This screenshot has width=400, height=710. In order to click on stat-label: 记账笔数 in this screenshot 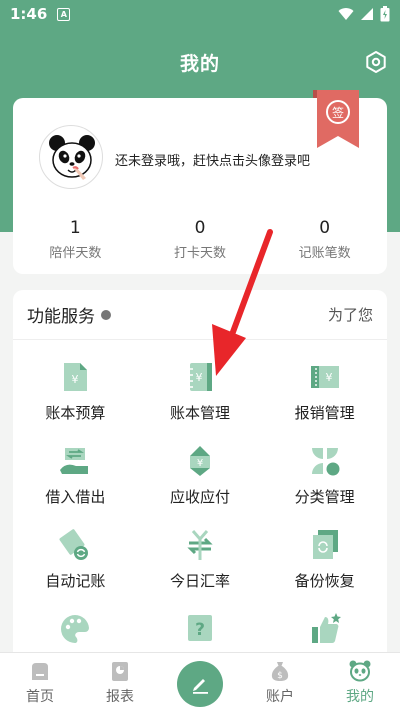, I will do `click(324, 253)`.